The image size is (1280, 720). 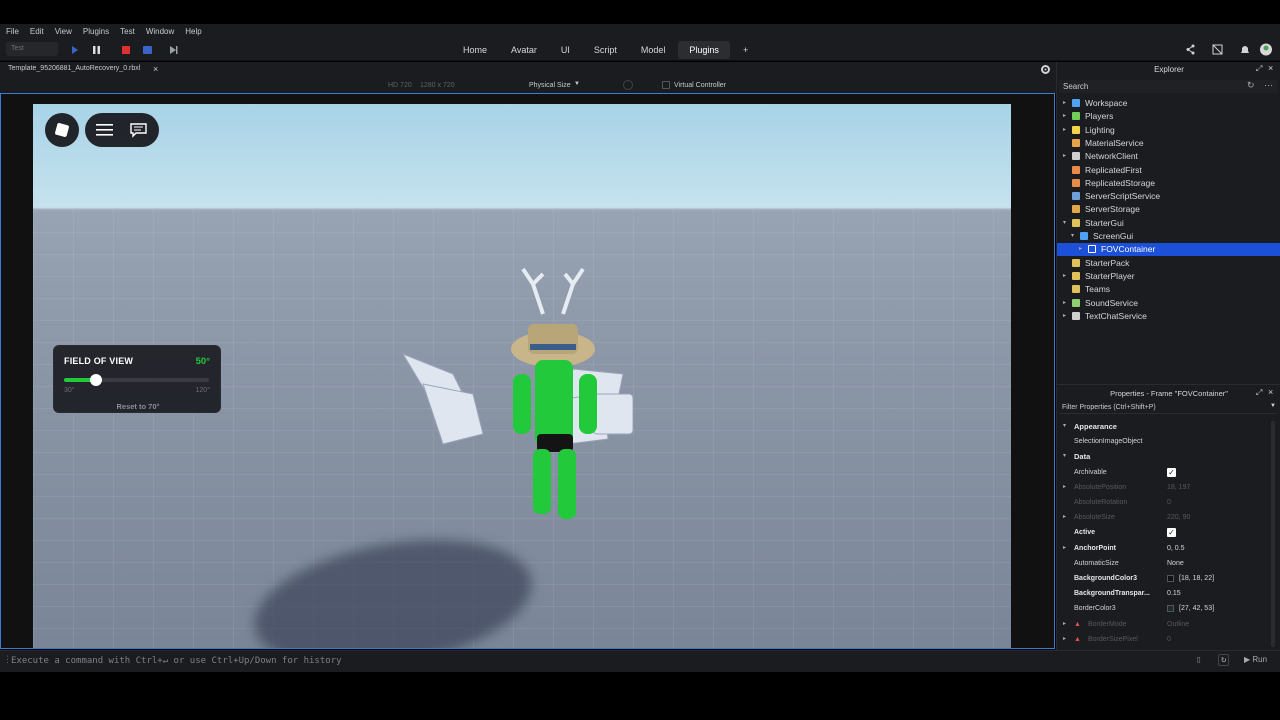 I want to click on properties-scrollbar, so click(x=1273, y=534).